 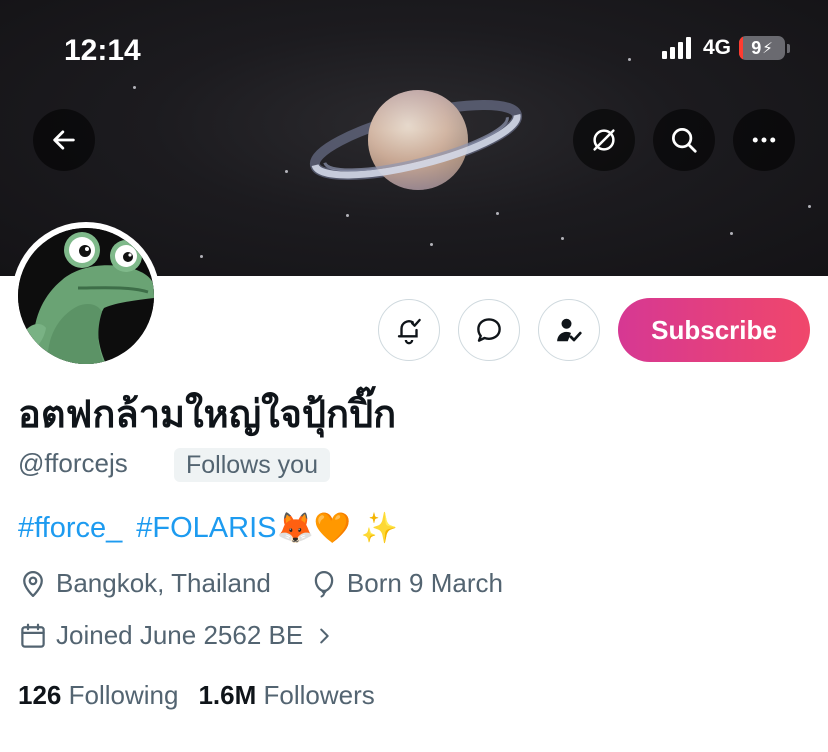 What do you see at coordinates (163, 583) in the screenshot?
I see `location-text: Bangkok, Thailand` at bounding box center [163, 583].